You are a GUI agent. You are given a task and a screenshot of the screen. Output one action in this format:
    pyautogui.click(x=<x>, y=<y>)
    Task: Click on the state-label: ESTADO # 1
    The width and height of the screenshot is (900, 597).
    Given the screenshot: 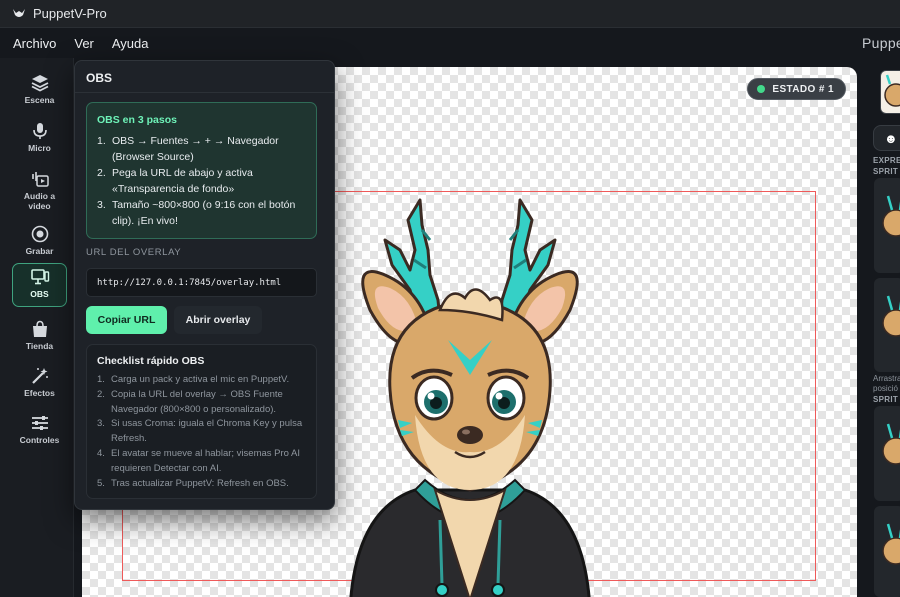 What is the action you would take?
    pyautogui.click(x=803, y=89)
    